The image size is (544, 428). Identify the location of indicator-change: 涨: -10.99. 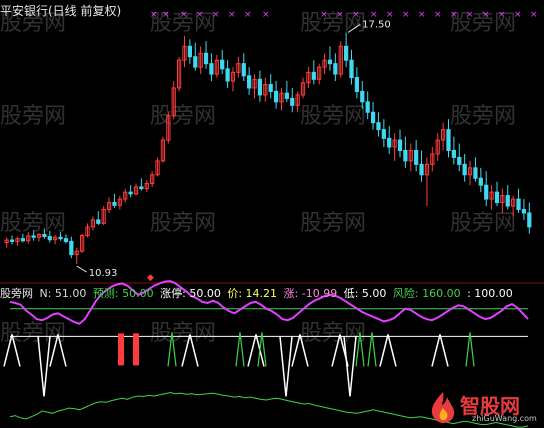
(310, 293).